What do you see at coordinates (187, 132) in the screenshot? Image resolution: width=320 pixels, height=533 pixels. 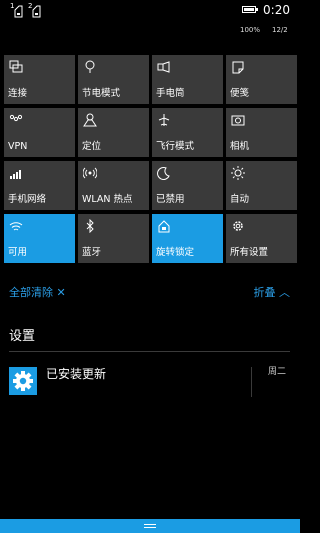 I see `tile-airplane: 飞行模式` at bounding box center [187, 132].